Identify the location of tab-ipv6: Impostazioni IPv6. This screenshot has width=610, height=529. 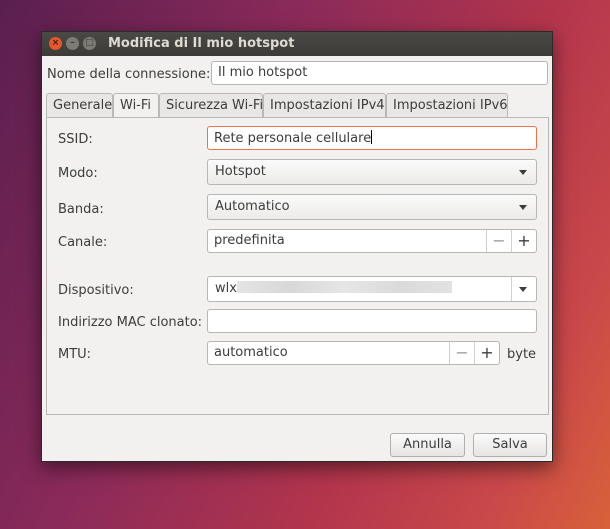
(447, 105).